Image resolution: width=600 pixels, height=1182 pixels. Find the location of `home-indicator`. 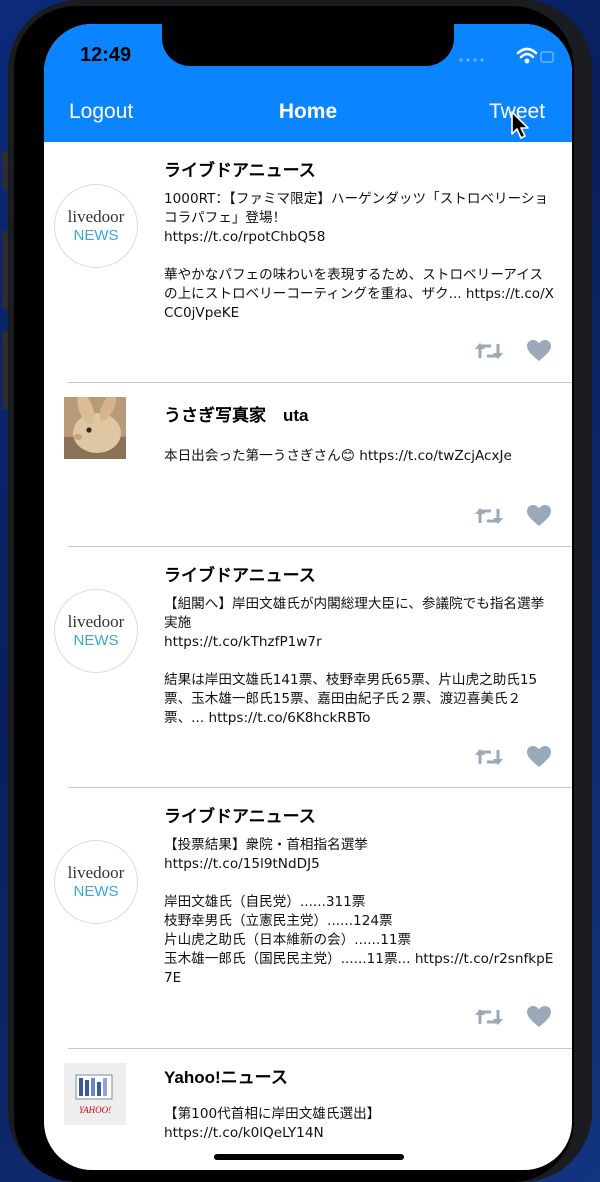

home-indicator is located at coordinates (309, 1157).